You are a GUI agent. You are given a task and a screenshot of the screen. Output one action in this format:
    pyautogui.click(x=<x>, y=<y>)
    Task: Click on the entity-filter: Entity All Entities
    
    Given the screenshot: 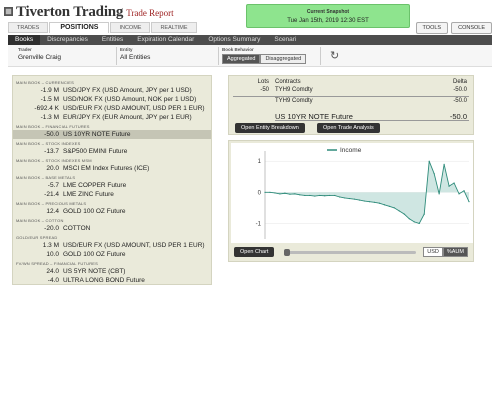 What is the action you would take?
    pyautogui.click(x=135, y=54)
    